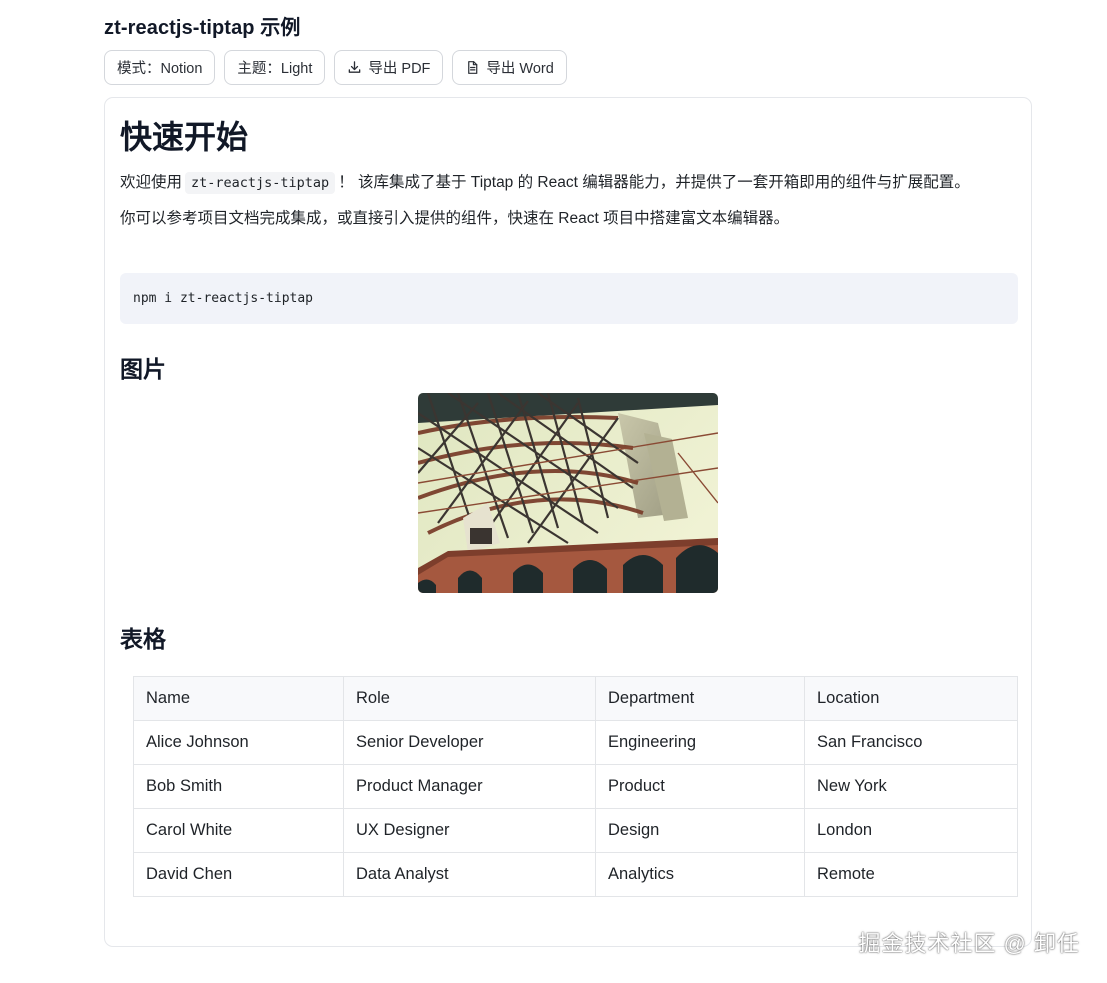 The image size is (1107, 983). Describe the element at coordinates (700, 742) in the screenshot. I see `table-cell: Engineering` at that location.